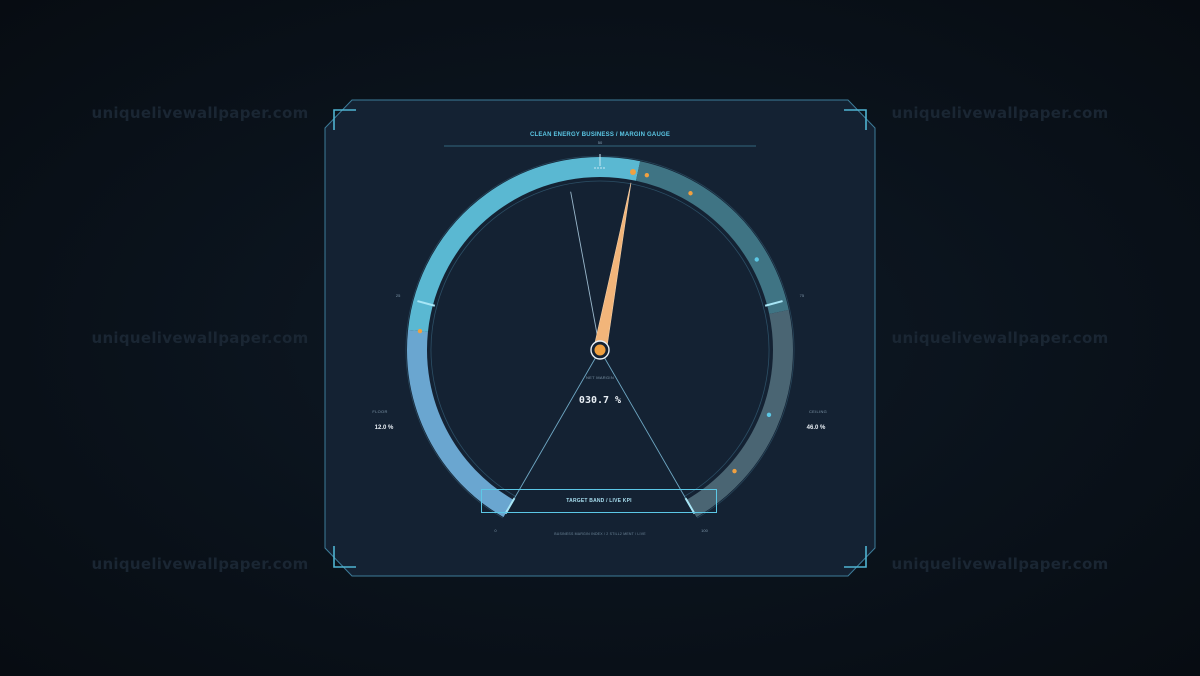 This screenshot has height=676, width=1200. Describe the element at coordinates (380, 411) in the screenshot. I see `floor-label: FLOOR` at that location.